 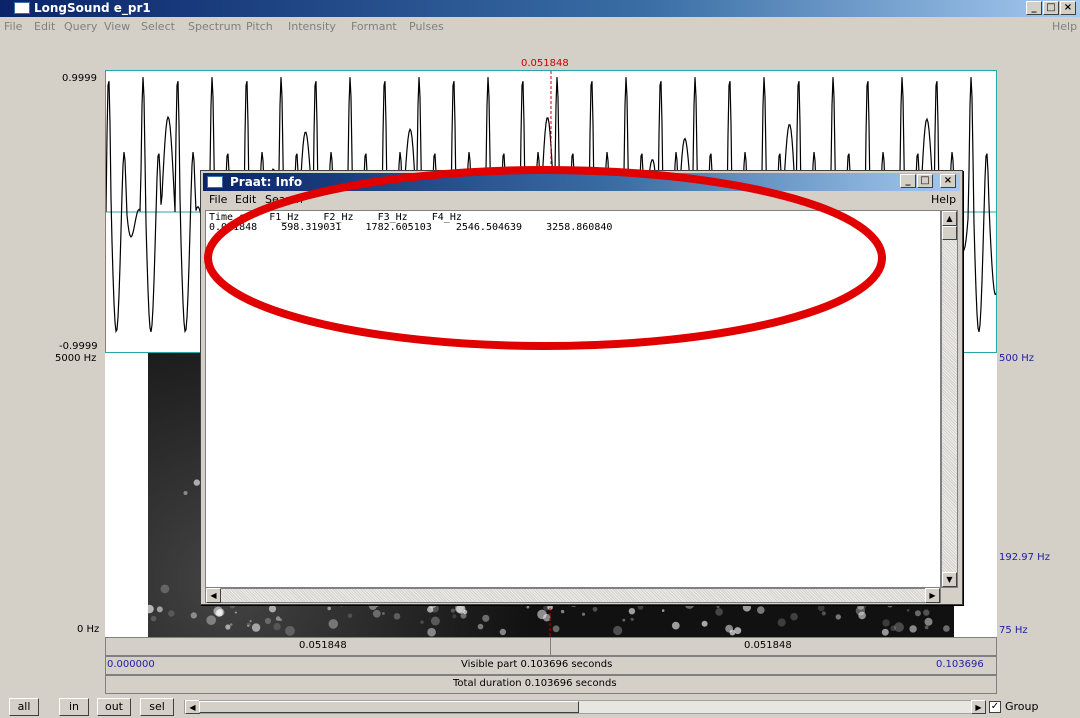 I want to click on tier-left-time: 0.051848, so click(x=323, y=645).